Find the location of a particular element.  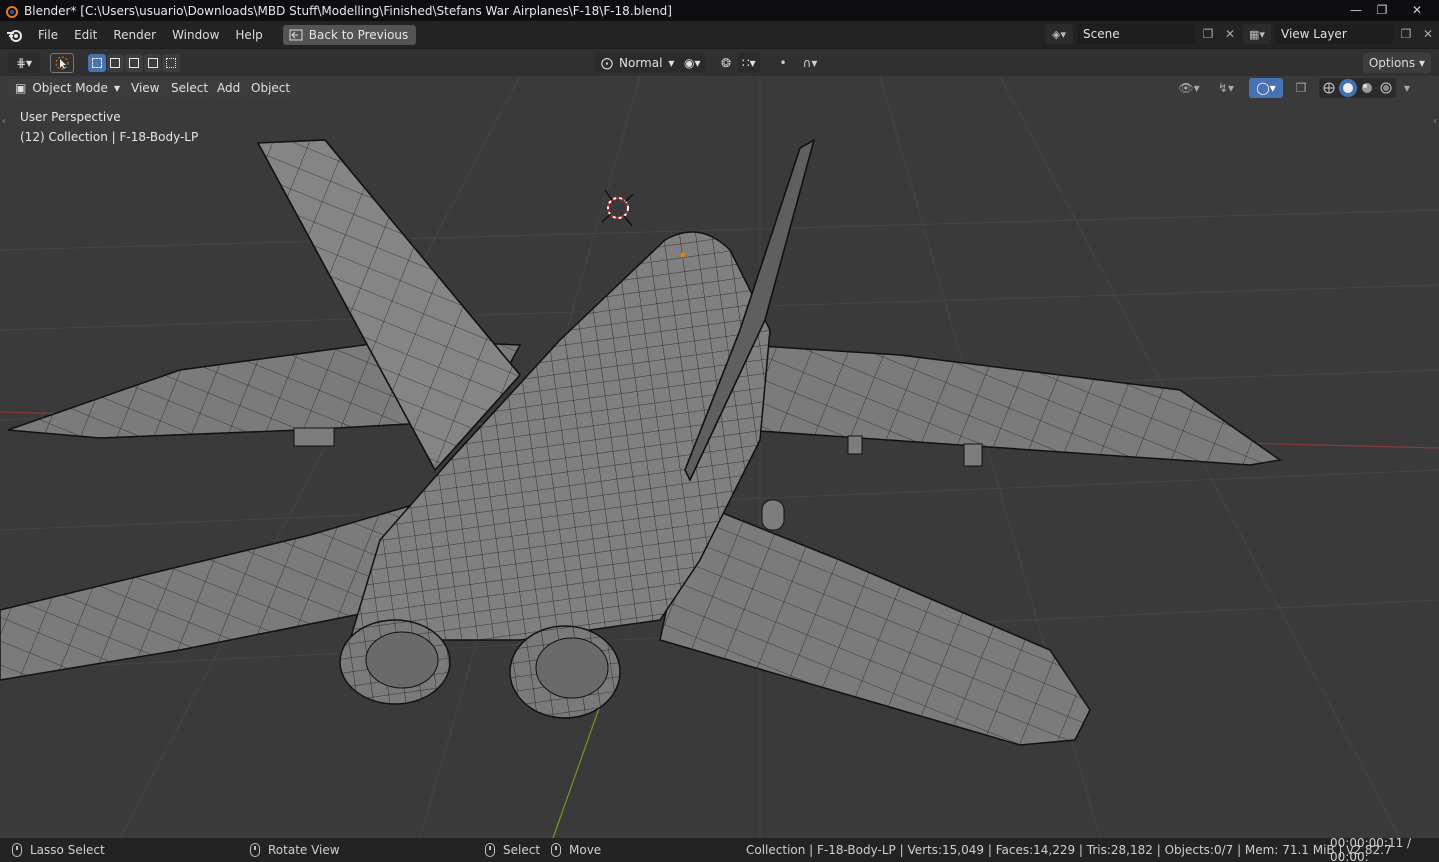

left-pylon is located at coordinates (314, 437).